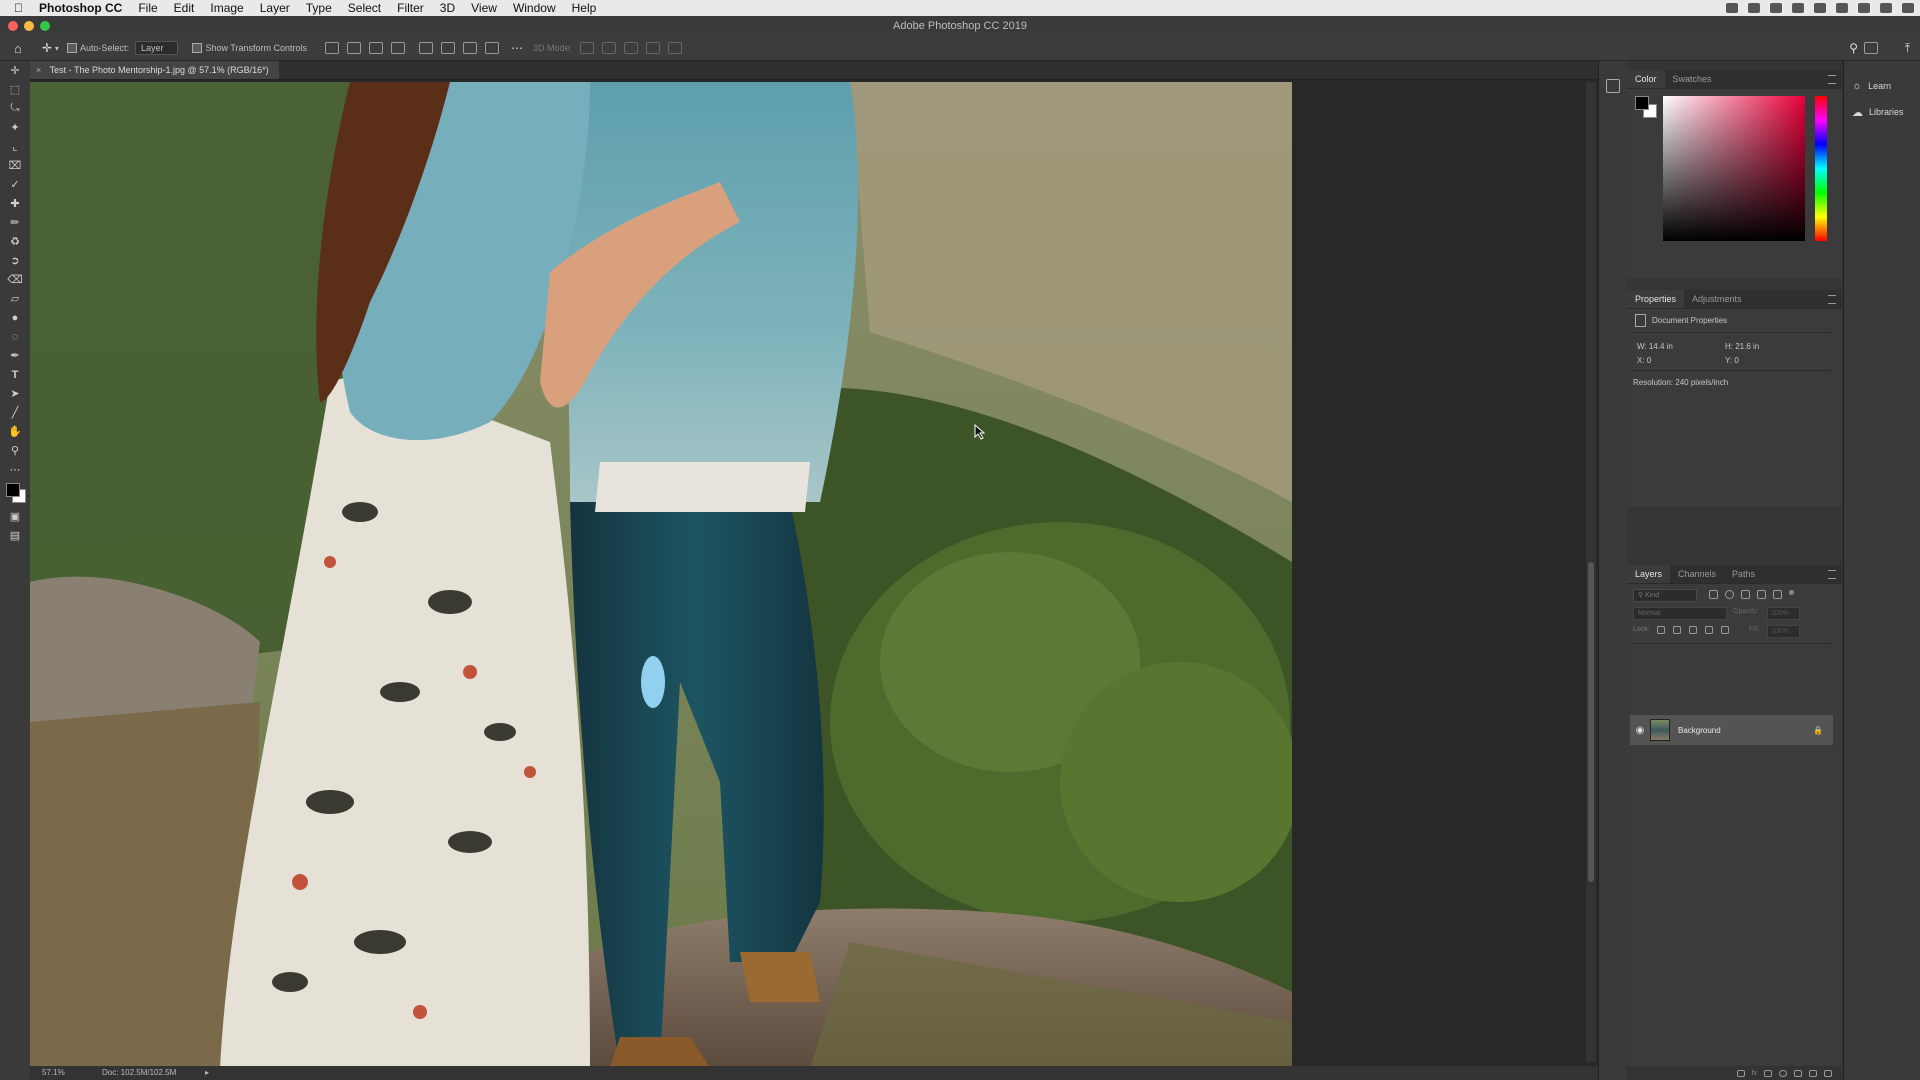 This screenshot has height=1080, width=1920. Describe the element at coordinates (15, 279) in the screenshot. I see `eraser-tool-icon: ⌫` at that location.